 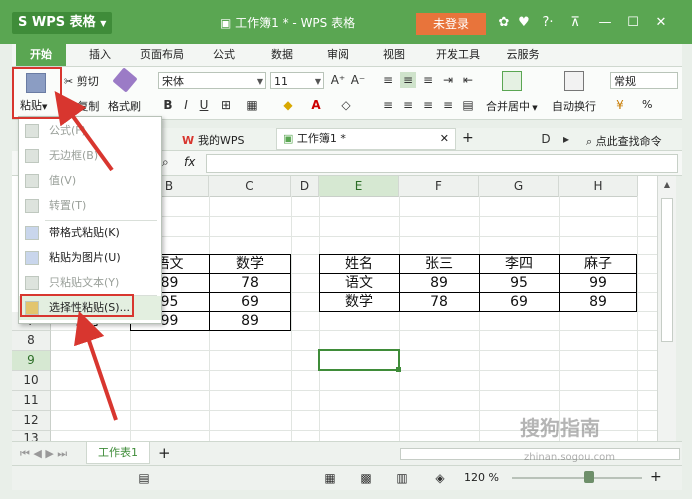 I want to click on watermark-text: 搜狗指南, so click(x=560, y=428).